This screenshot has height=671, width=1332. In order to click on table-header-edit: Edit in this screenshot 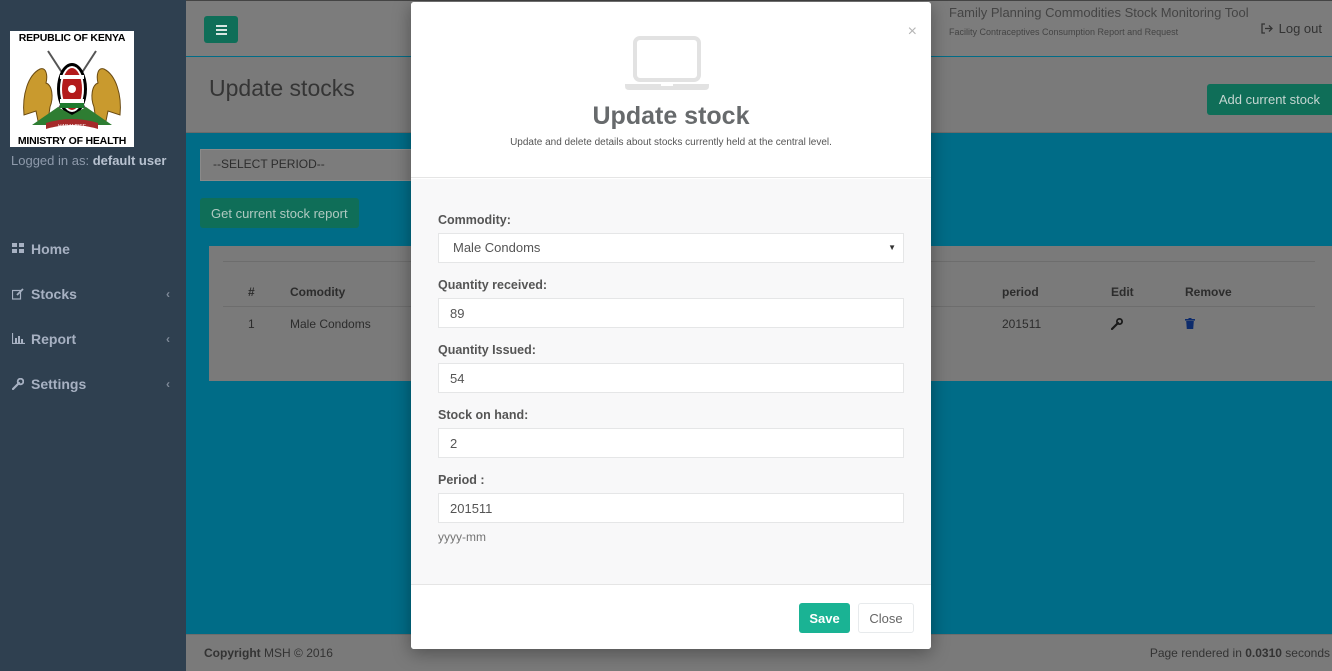, I will do `click(1122, 292)`.